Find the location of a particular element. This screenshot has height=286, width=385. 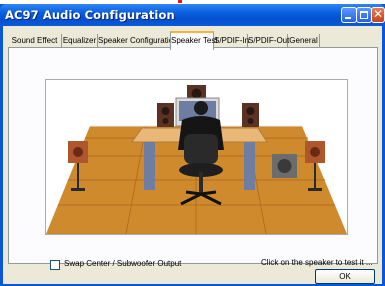

speaker-front-right is located at coordinates (250, 115).